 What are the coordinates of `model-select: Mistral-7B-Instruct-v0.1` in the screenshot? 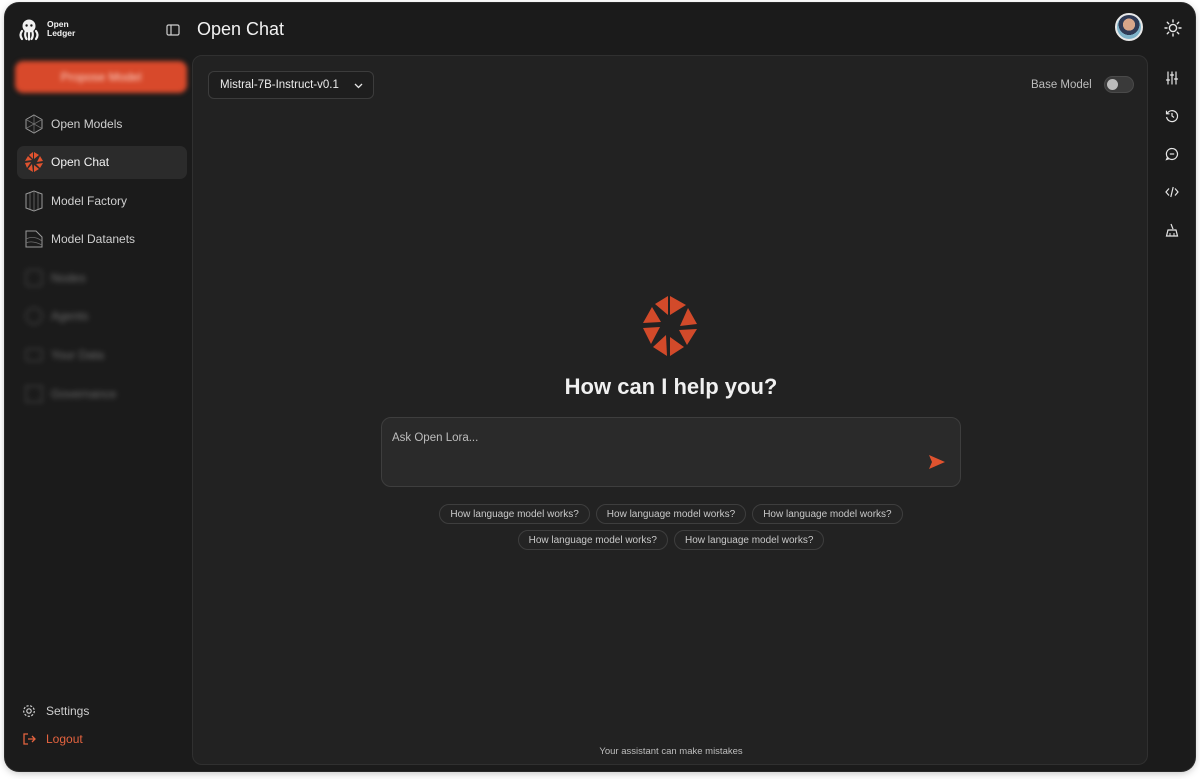 It's located at (291, 85).